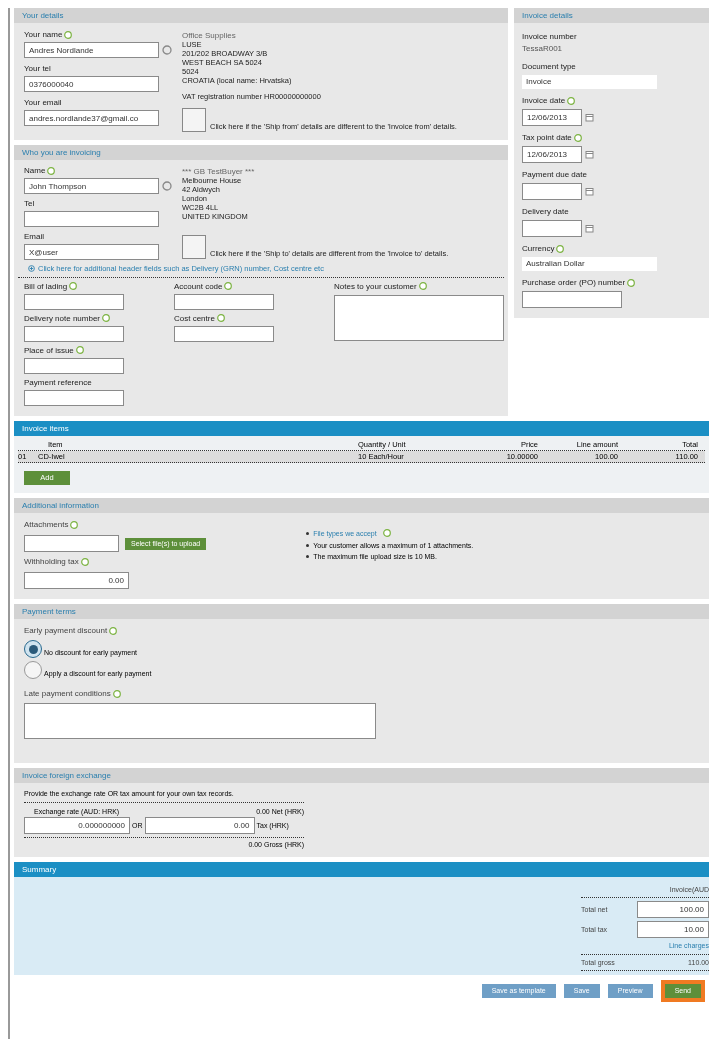 The height and width of the screenshot is (1039, 709). I want to click on field-label: Email, so click(34, 237).